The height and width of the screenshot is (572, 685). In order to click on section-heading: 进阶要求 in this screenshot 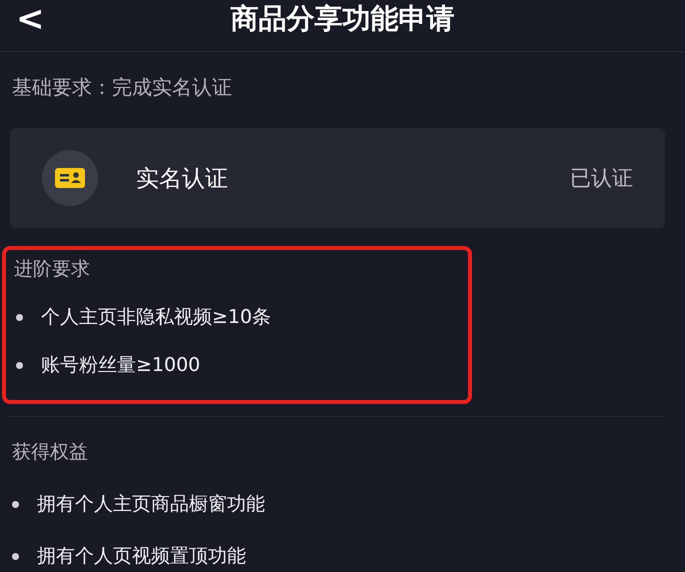, I will do `click(52, 269)`.